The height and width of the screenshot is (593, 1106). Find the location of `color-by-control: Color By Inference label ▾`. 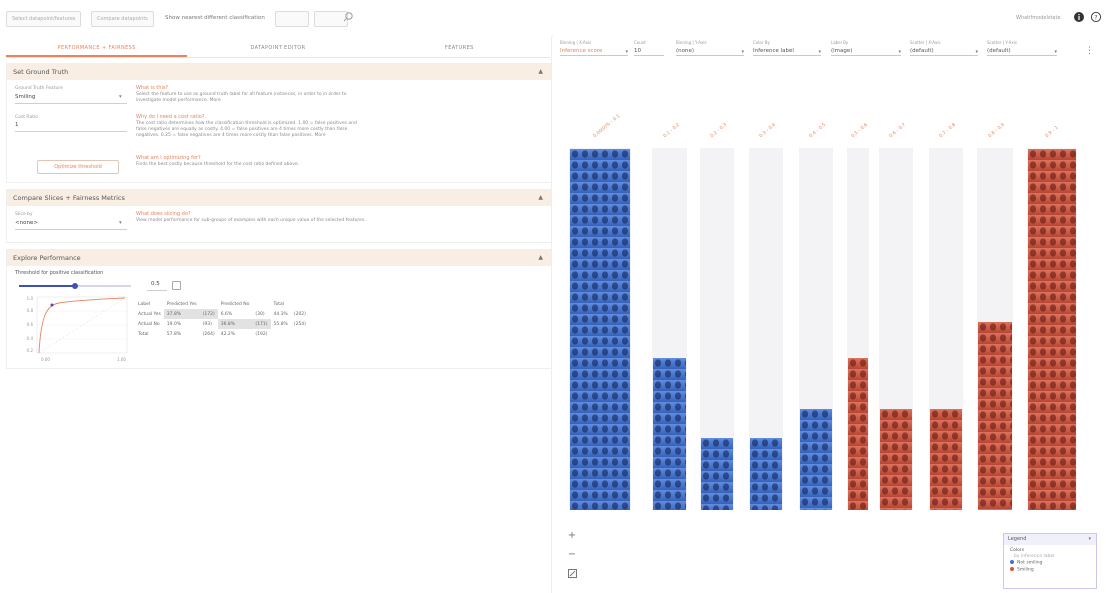

color-by-control: Color By Inference label ▾ is located at coordinates (787, 51).